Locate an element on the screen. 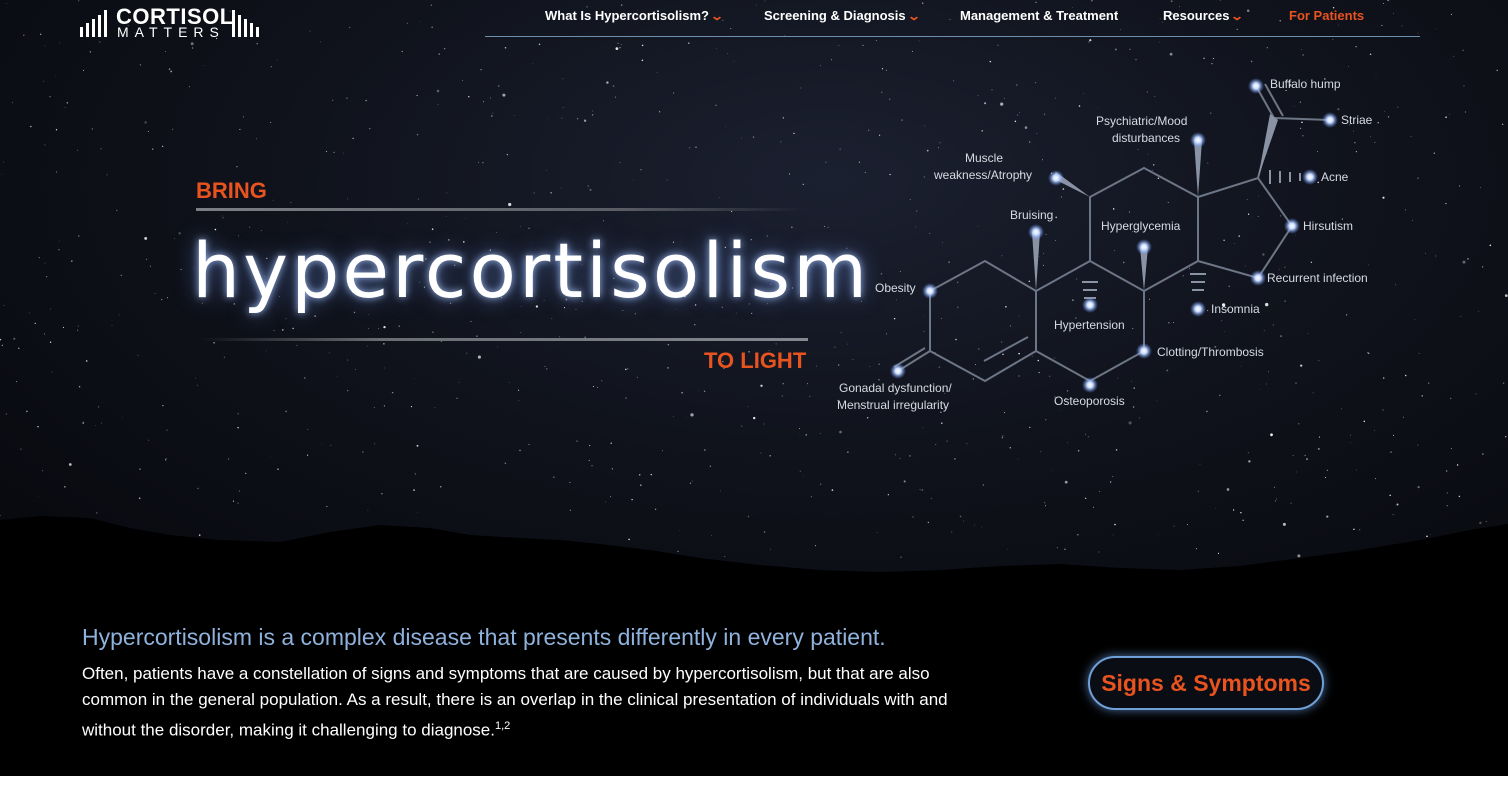  label-psychiatric: Psychiatric/Mood is located at coordinates (1142, 121).